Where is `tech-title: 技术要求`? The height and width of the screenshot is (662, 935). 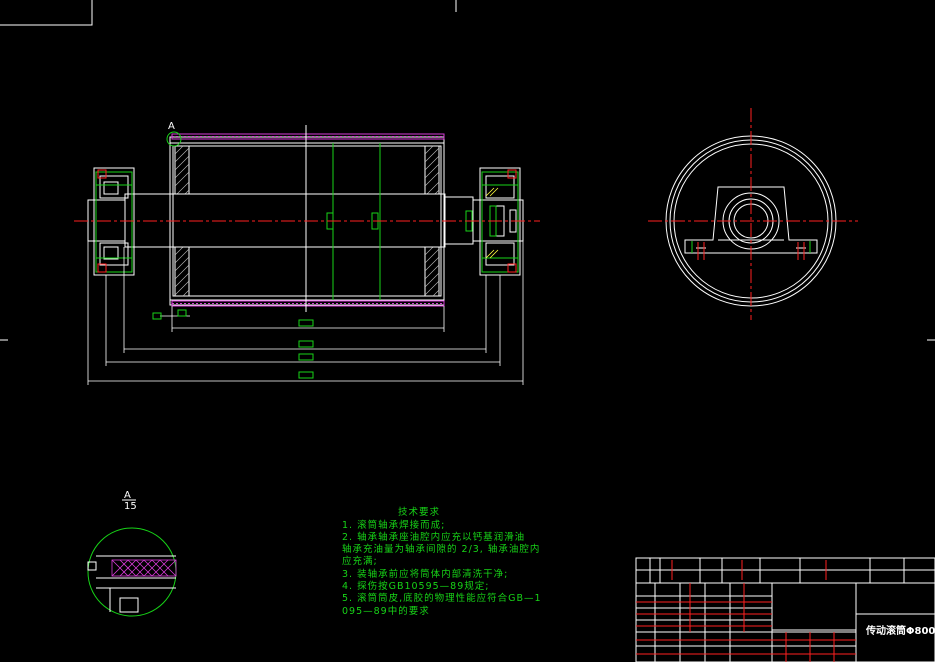
tech-title: 技术要求 is located at coordinates (419, 512).